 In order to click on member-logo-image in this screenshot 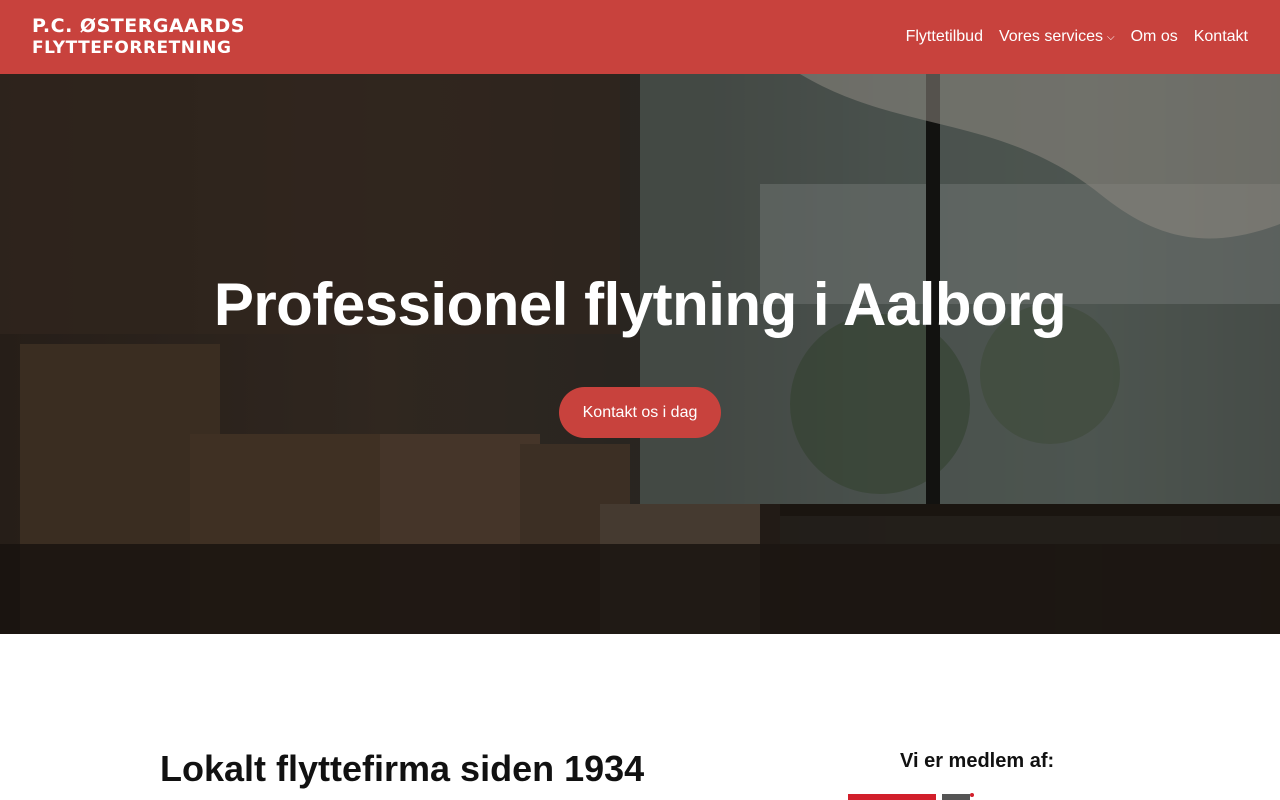, I will do `click(911, 796)`.